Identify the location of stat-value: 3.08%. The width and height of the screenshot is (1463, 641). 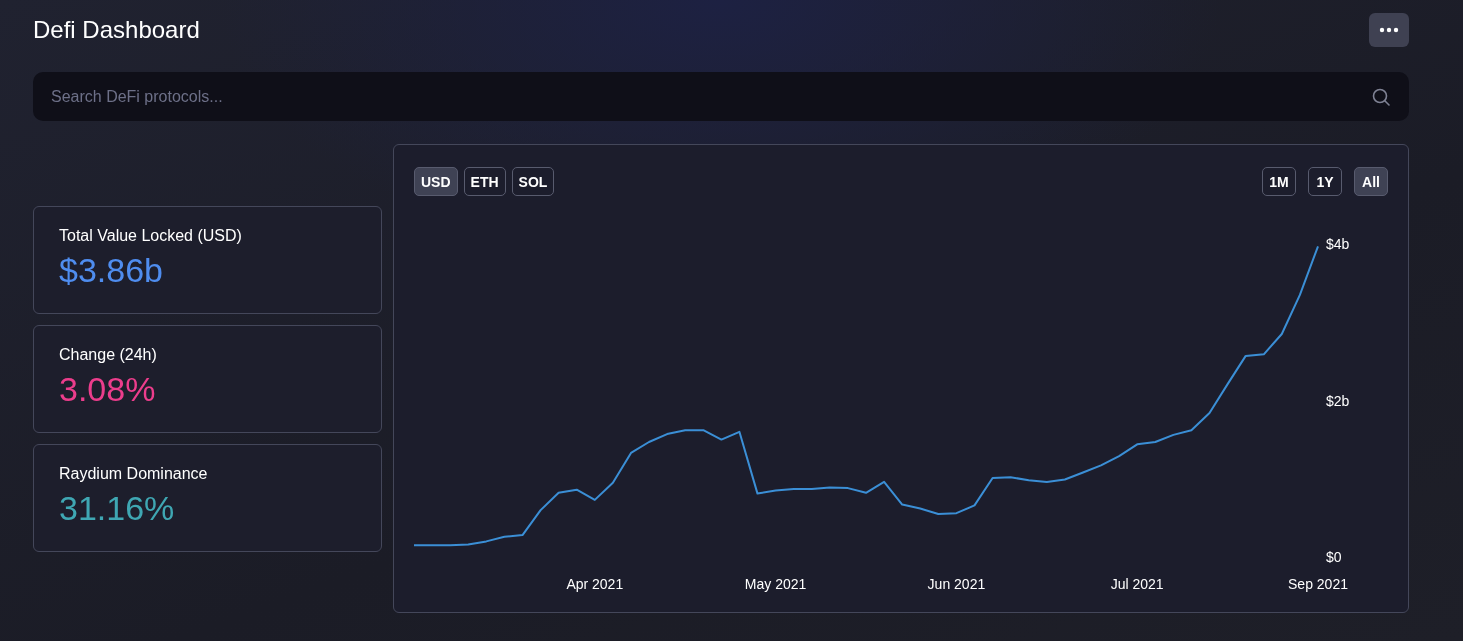
(108, 389).